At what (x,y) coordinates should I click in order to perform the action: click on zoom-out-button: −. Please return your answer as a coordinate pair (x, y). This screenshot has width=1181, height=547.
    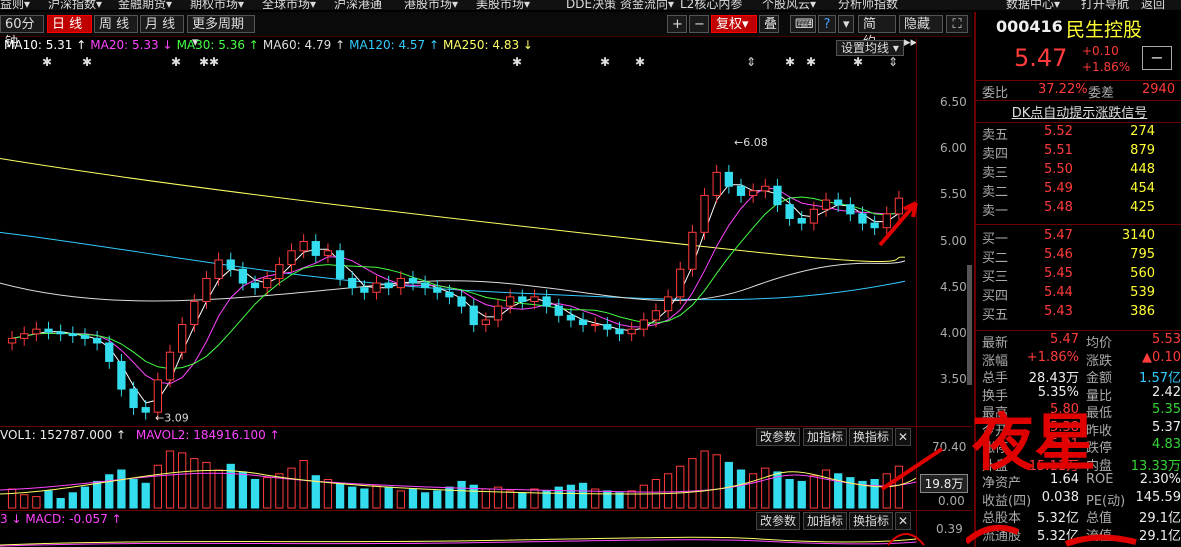
    Looking at the image, I should click on (699, 24).